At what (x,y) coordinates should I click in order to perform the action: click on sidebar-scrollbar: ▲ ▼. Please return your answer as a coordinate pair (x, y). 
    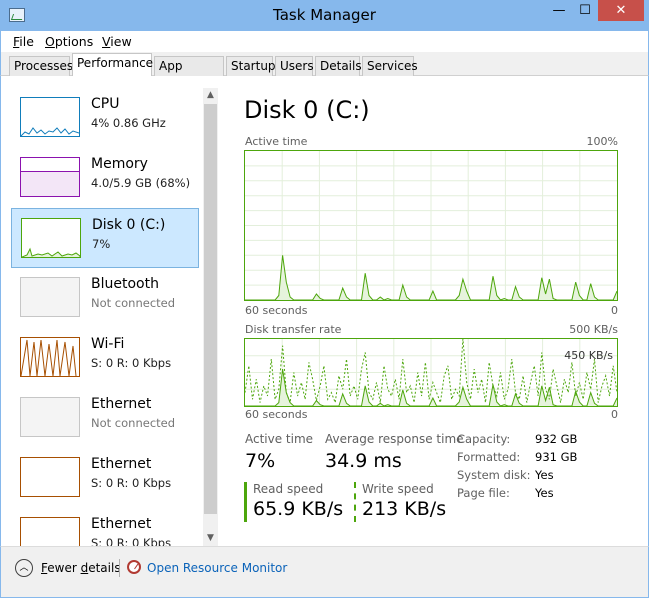
    Looking at the image, I should click on (210, 318).